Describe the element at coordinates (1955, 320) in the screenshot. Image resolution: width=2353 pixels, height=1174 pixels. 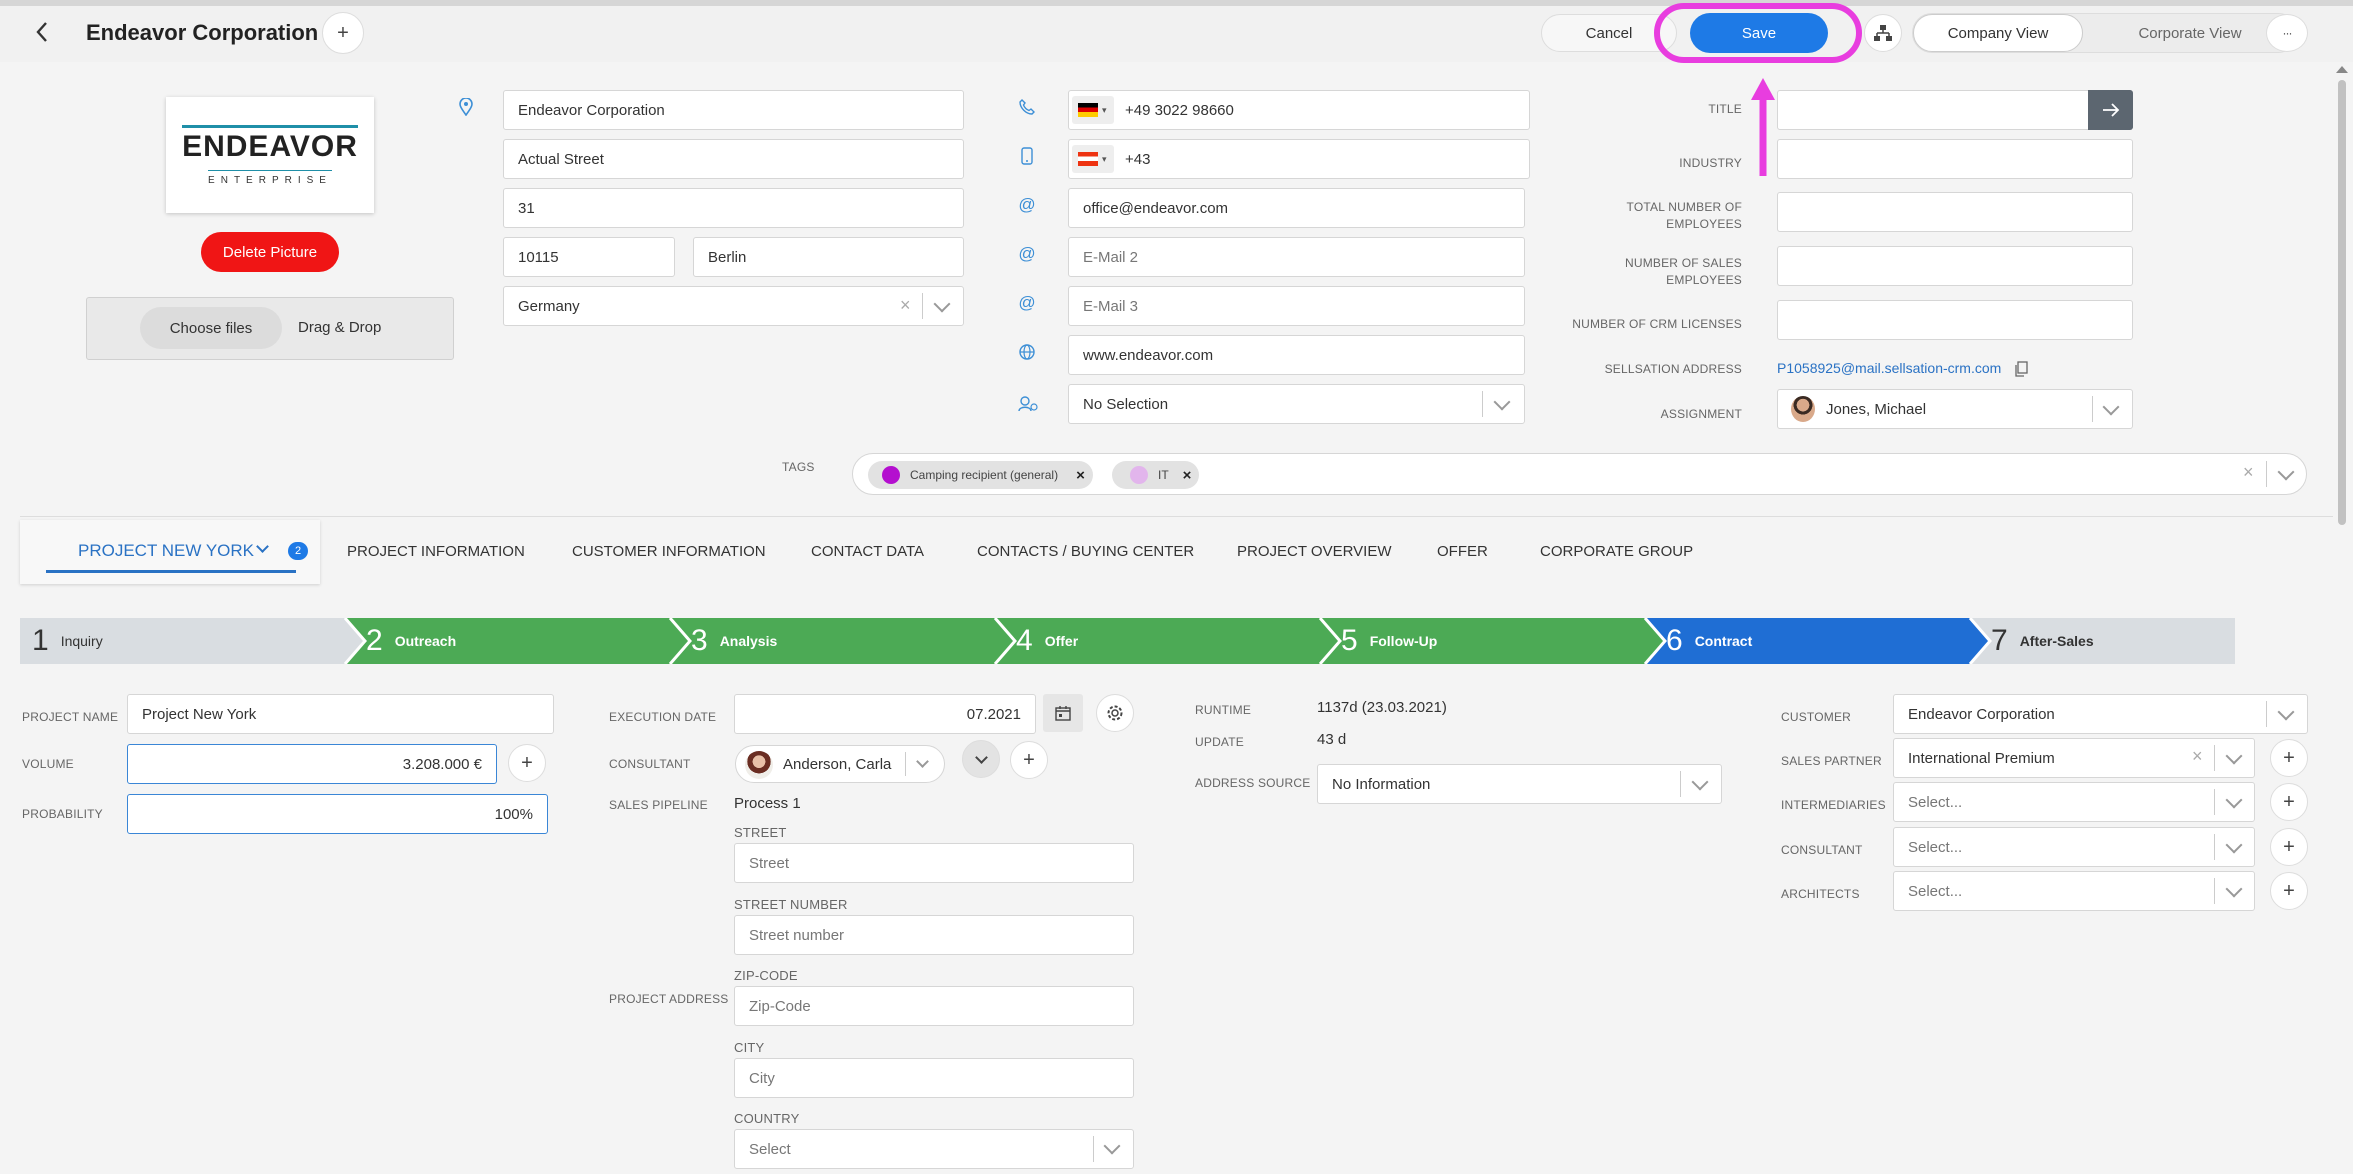
I see `crm-licenses-input` at that location.